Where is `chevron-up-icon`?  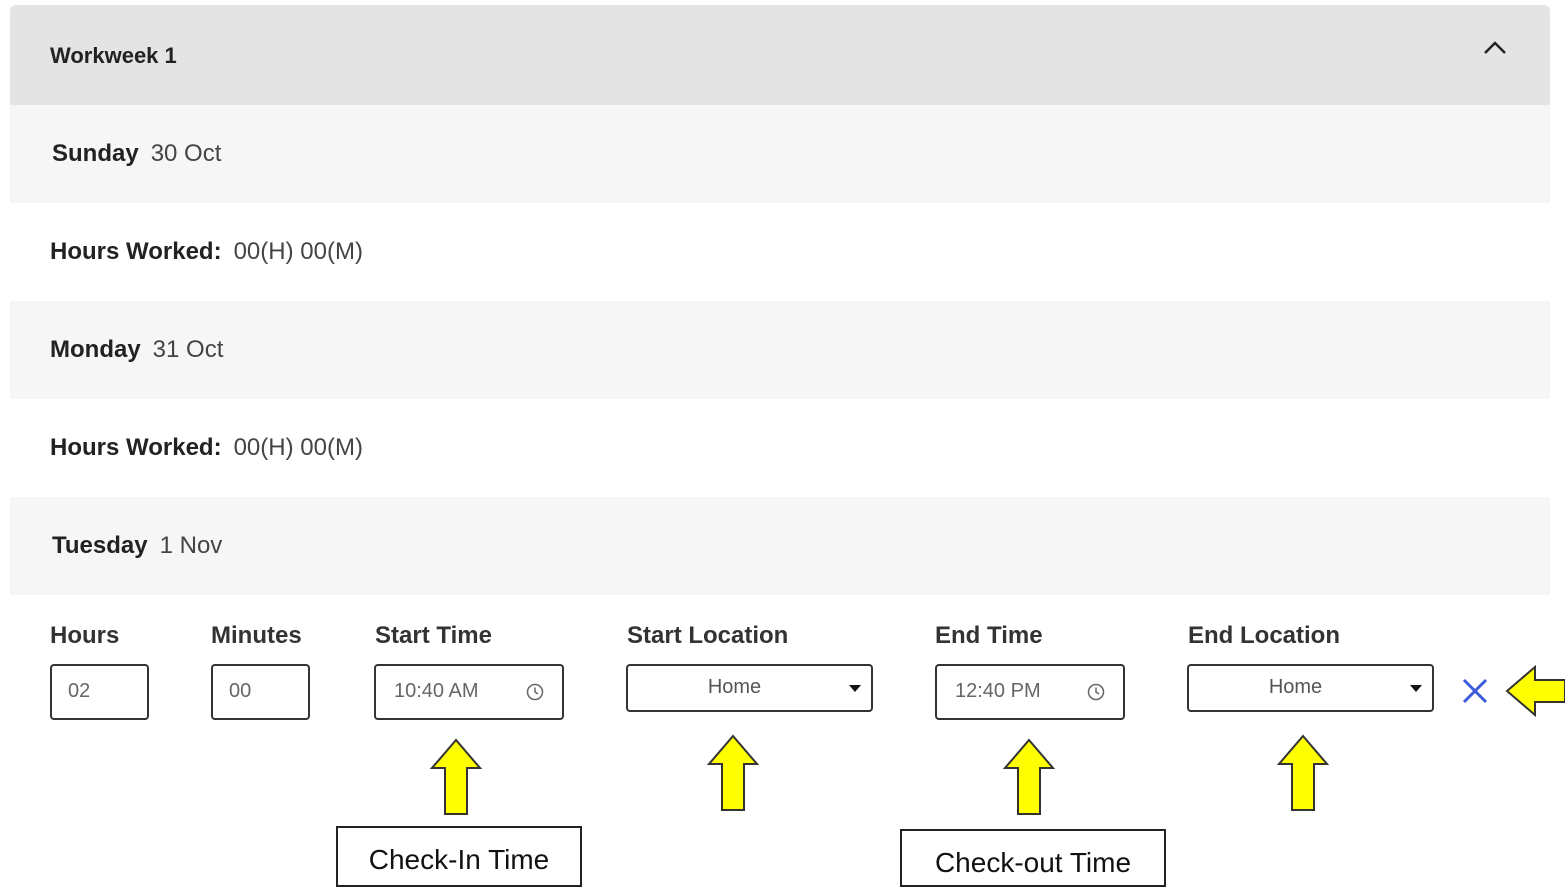 chevron-up-icon is located at coordinates (1495, 48).